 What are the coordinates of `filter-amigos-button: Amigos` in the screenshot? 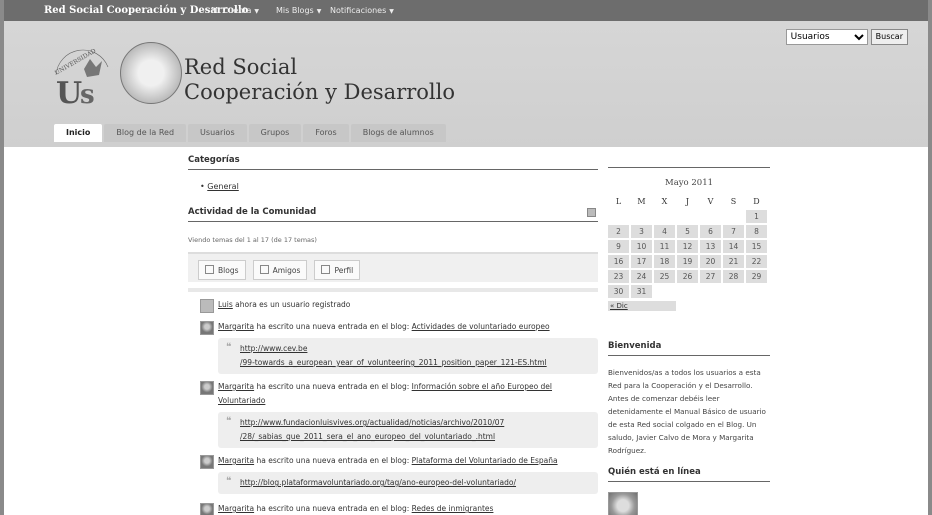 It's located at (280, 270).